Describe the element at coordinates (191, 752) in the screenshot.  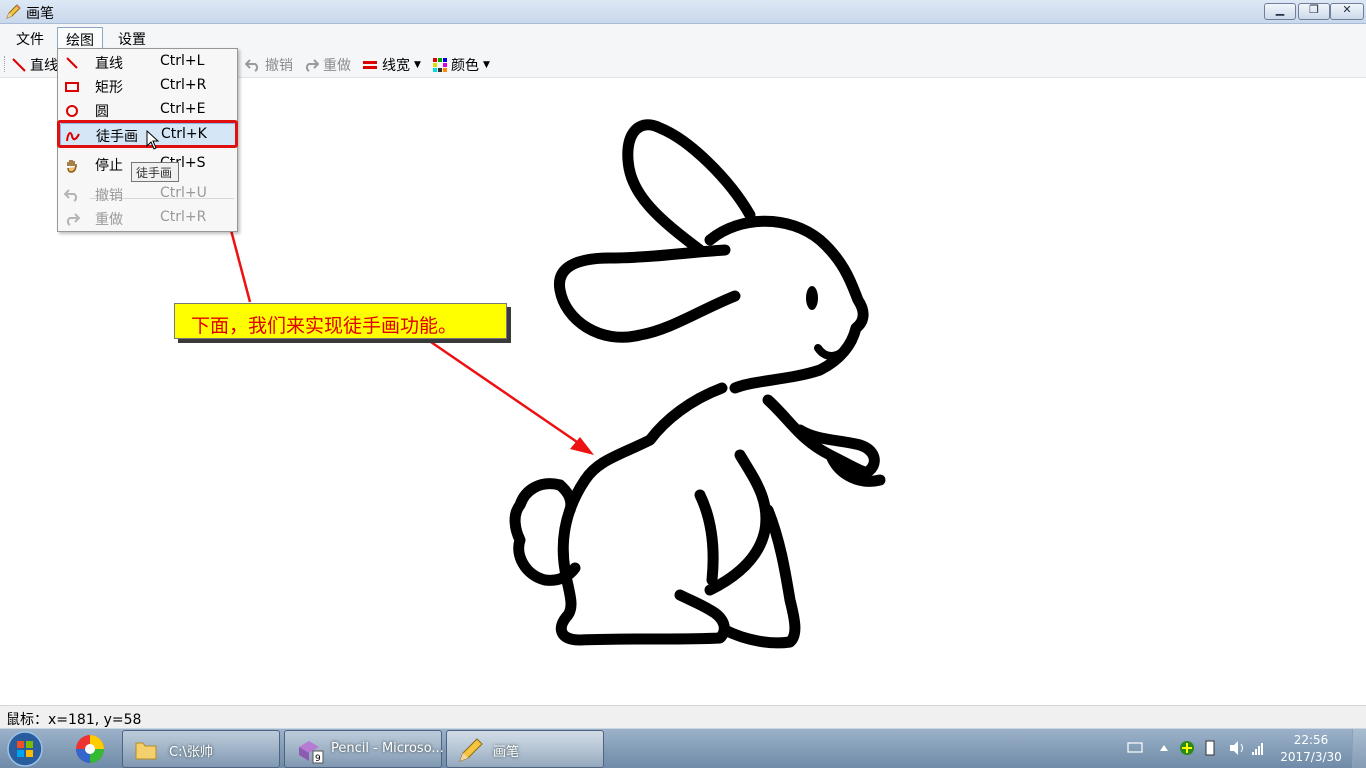
I see `taskbar-explorer-label: C:\张帅` at that location.